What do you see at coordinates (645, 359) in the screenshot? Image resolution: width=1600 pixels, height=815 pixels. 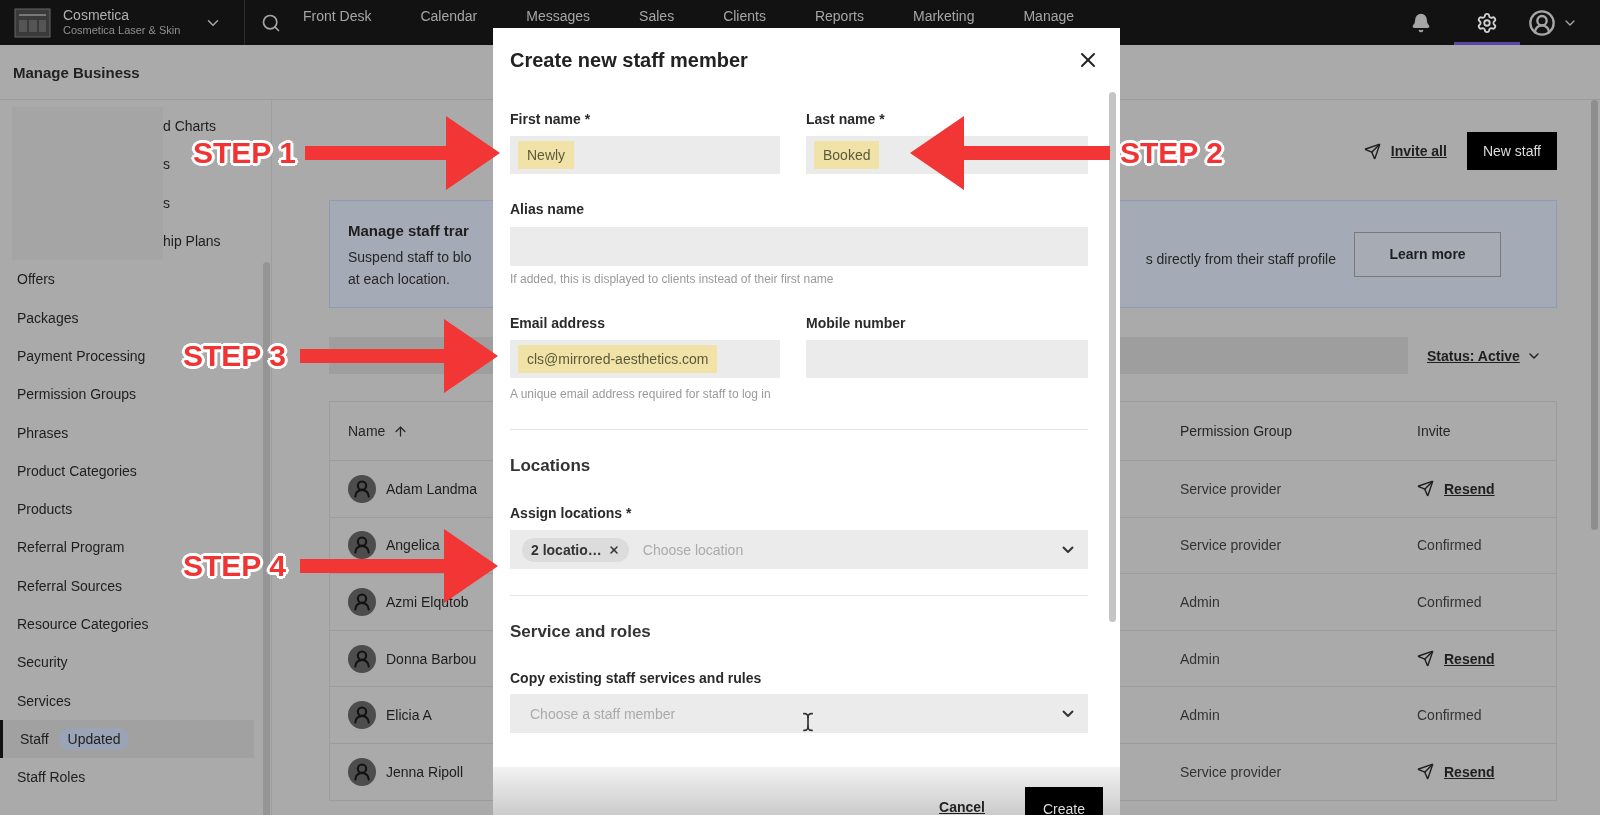 I see `text-field: cls@mirrored-aesthetics.com` at bounding box center [645, 359].